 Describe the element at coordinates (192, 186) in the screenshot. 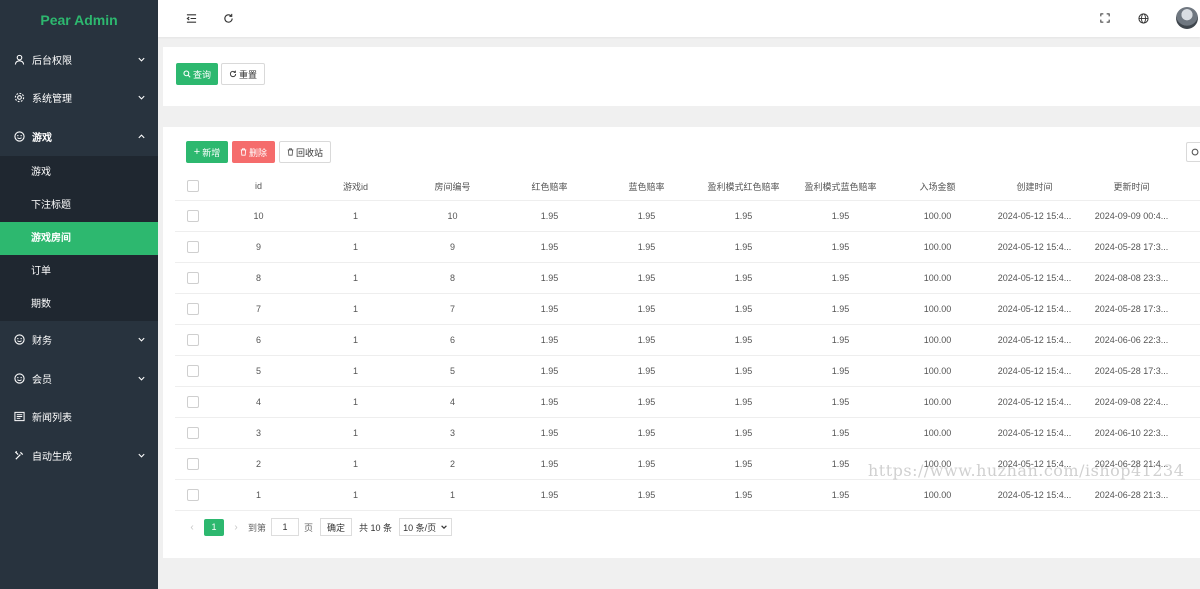

I see `select-all-checkbox` at that location.